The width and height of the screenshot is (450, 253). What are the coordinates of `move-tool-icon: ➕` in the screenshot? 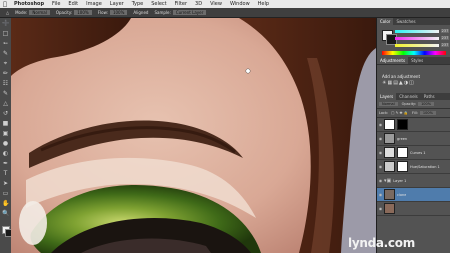 It's located at (5, 23).